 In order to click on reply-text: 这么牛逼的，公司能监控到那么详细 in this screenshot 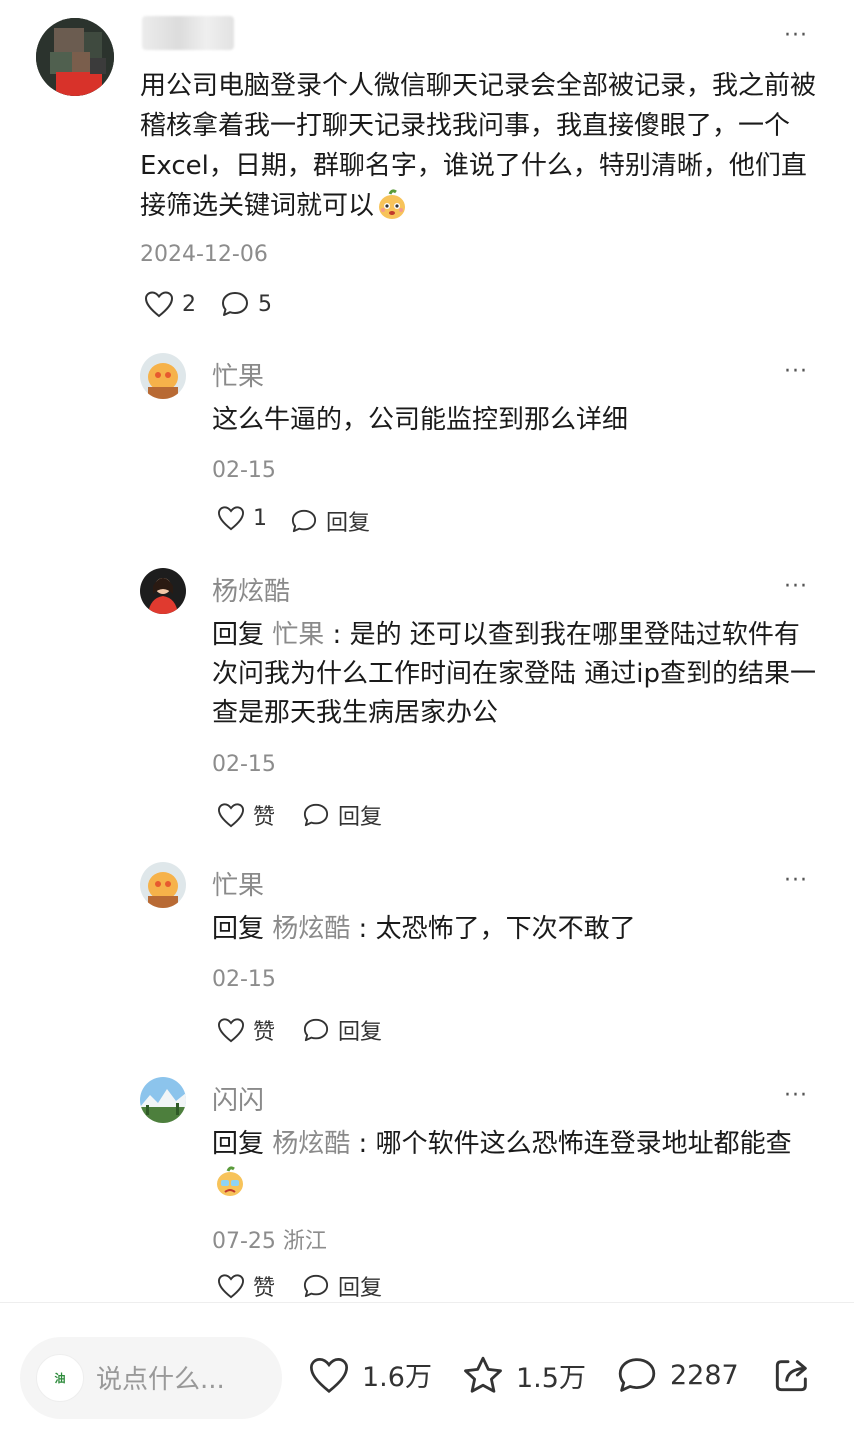, I will do `click(517, 420)`.